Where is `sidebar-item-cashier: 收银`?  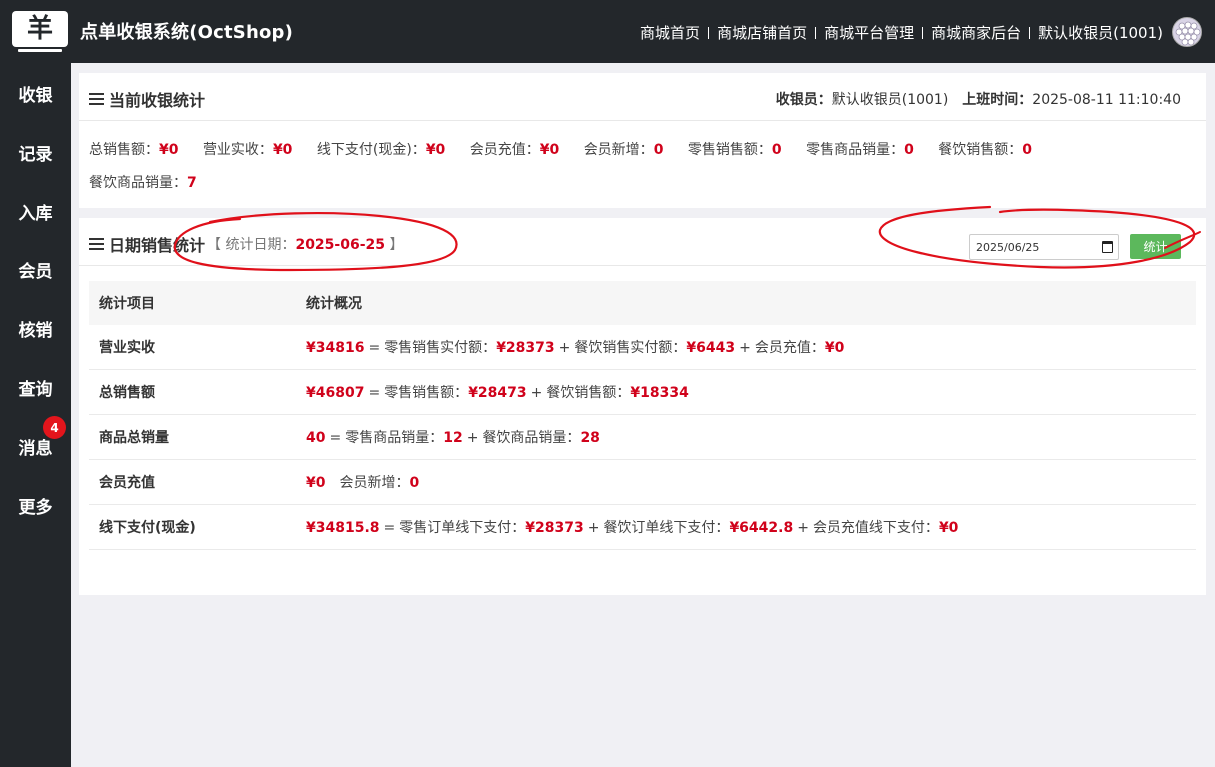
sidebar-item-cashier: 收银 is located at coordinates (35, 93).